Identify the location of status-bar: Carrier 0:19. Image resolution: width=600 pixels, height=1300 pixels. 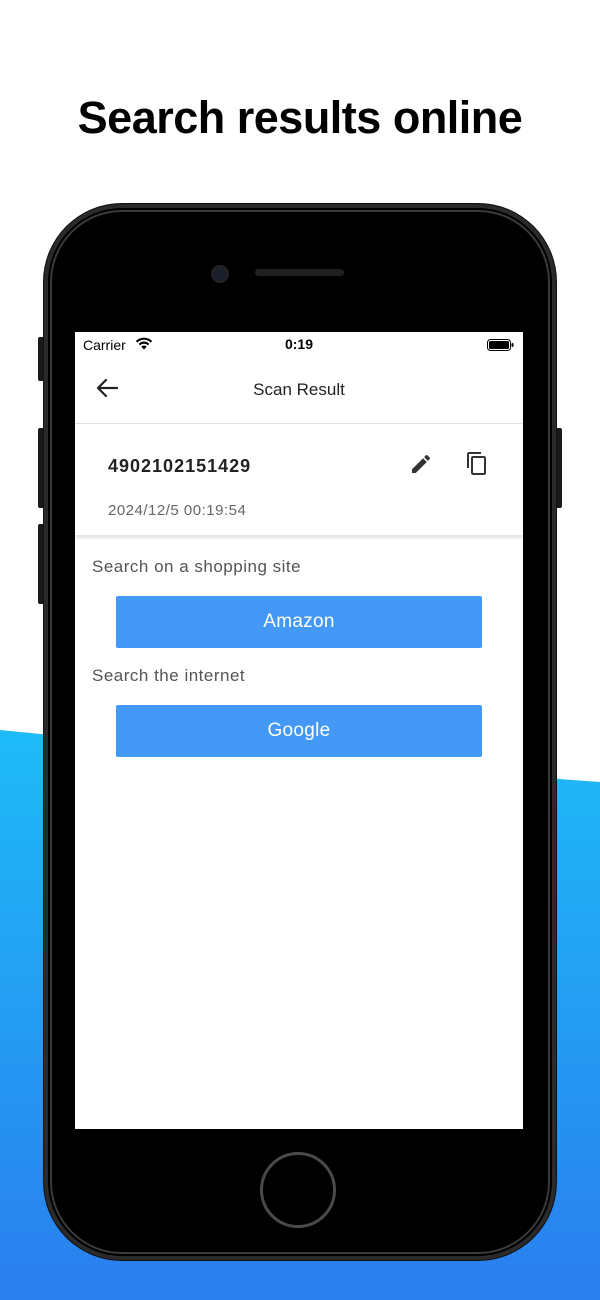
(299, 344).